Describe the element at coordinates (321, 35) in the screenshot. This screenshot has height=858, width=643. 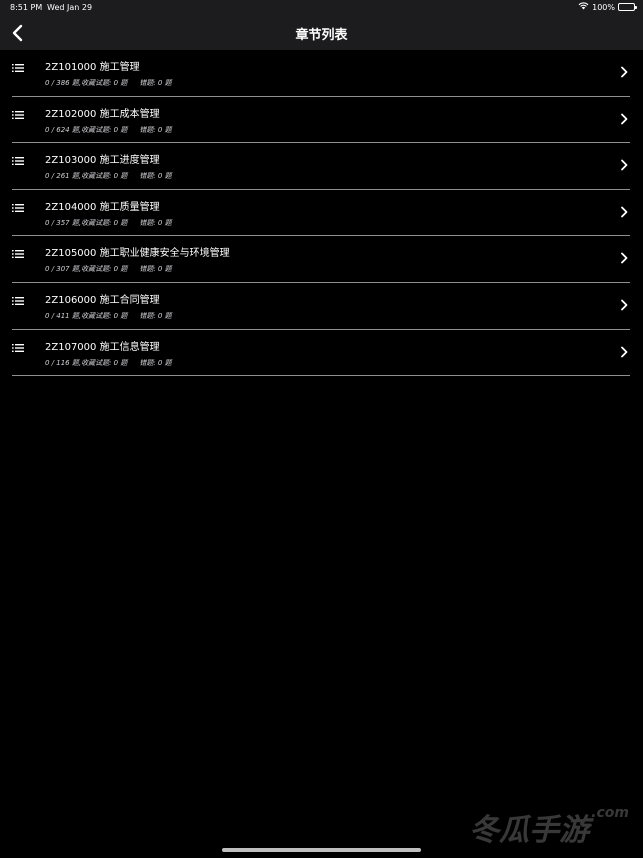
I see `page-title: 章节列表` at that location.